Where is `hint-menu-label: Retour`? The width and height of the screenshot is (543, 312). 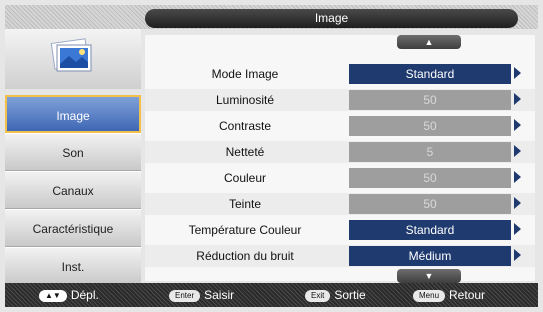 hint-menu-label: Retour is located at coordinates (467, 295).